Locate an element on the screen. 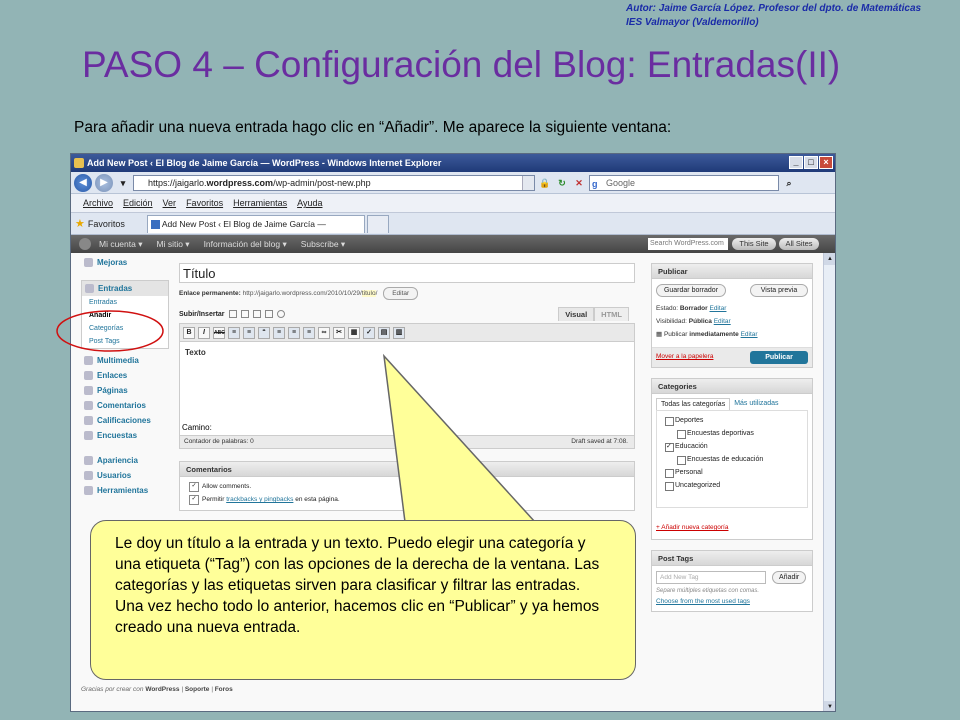 The width and height of the screenshot is (960, 720). footer-wordpress-link: WordPress is located at coordinates (162, 689).